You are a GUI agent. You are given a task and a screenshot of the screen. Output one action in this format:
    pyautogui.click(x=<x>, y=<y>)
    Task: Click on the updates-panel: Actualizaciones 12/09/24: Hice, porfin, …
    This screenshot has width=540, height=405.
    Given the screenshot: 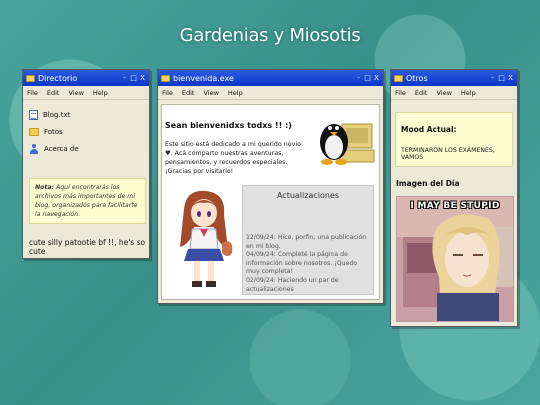 What is the action you would take?
    pyautogui.click(x=308, y=240)
    